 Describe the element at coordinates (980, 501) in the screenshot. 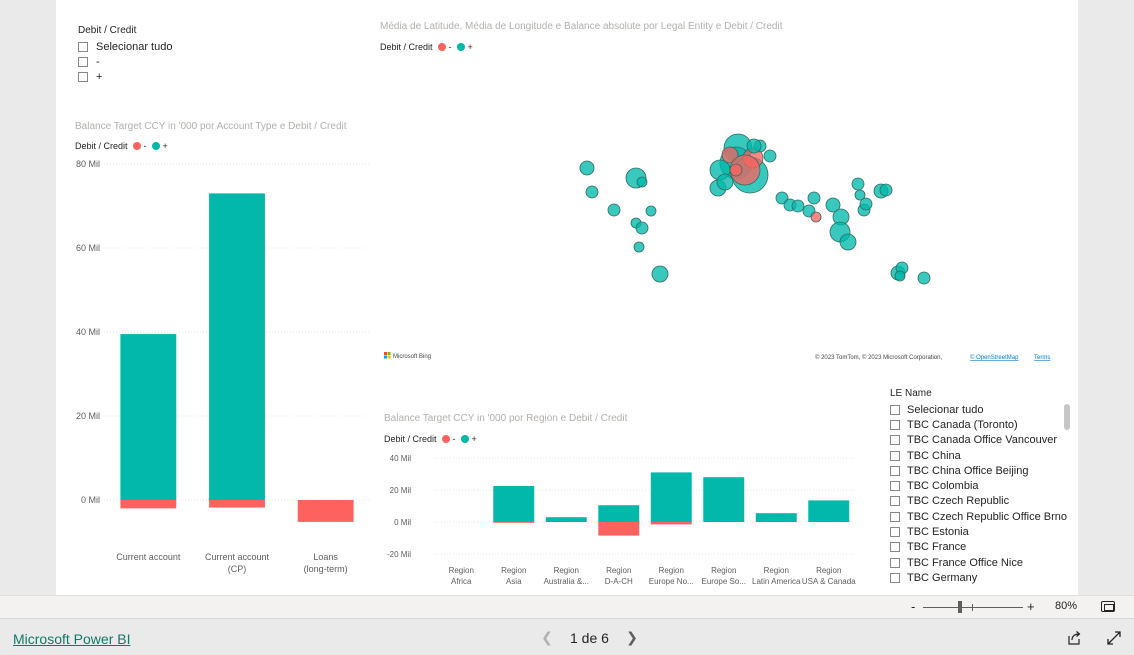

I see `le-slicer-option: TBC Czech Republic` at that location.